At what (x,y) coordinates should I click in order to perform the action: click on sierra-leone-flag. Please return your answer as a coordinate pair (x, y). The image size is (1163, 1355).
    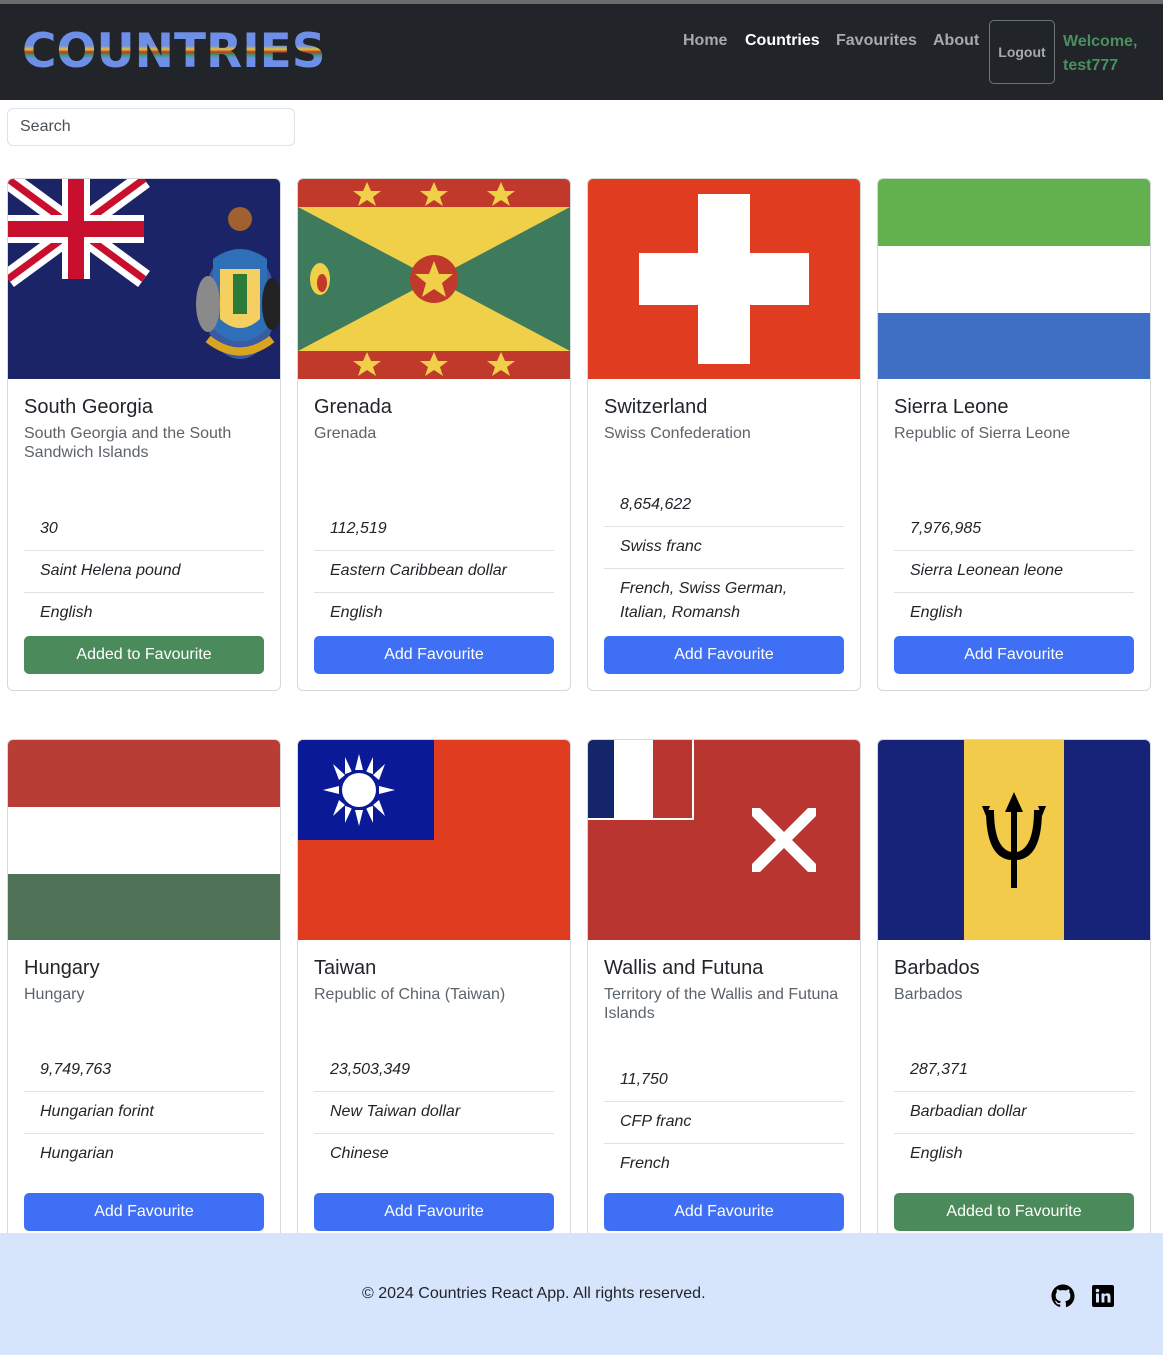
    Looking at the image, I should click on (1014, 279).